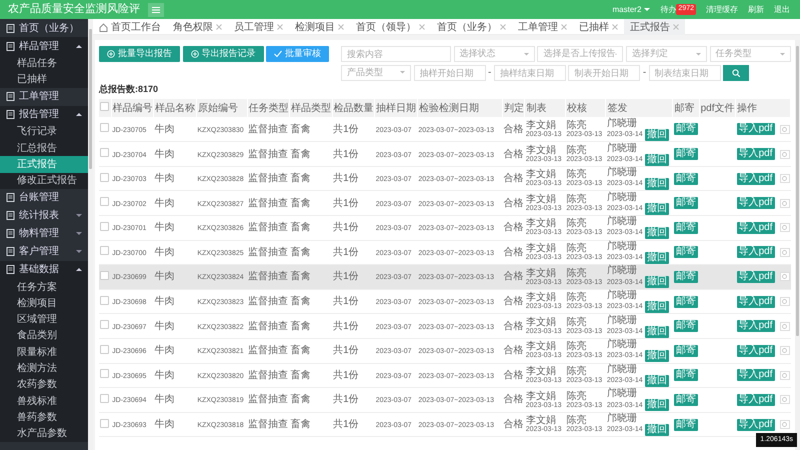 The height and width of the screenshot is (450, 800). Describe the element at coordinates (300, 276) in the screenshot. I see `table-cell: 畜禽` at that location.